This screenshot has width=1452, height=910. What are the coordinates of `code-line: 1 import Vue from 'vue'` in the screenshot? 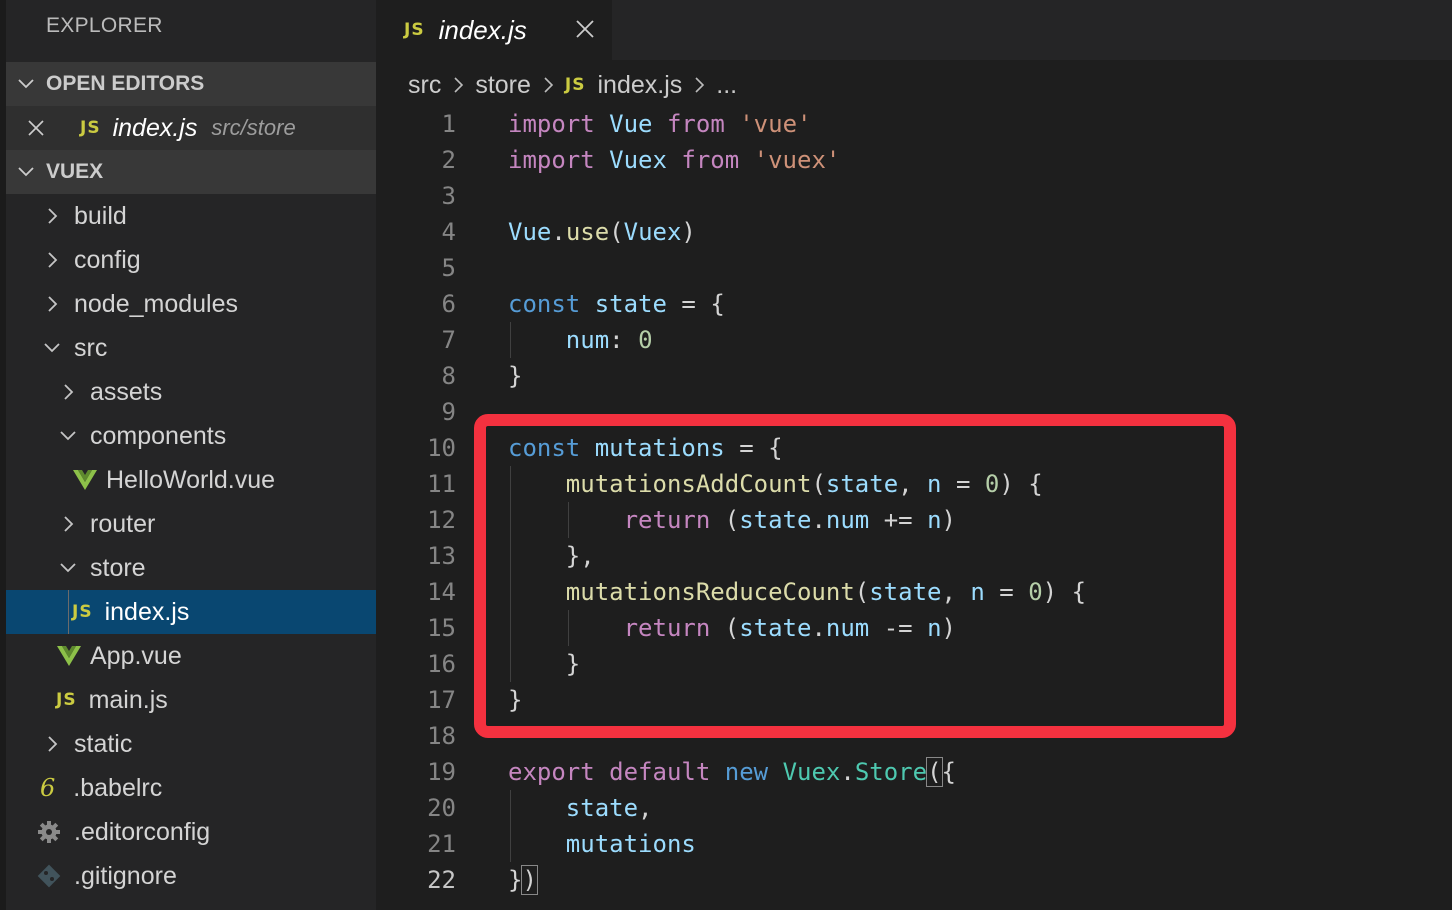 It's located at (926, 124).